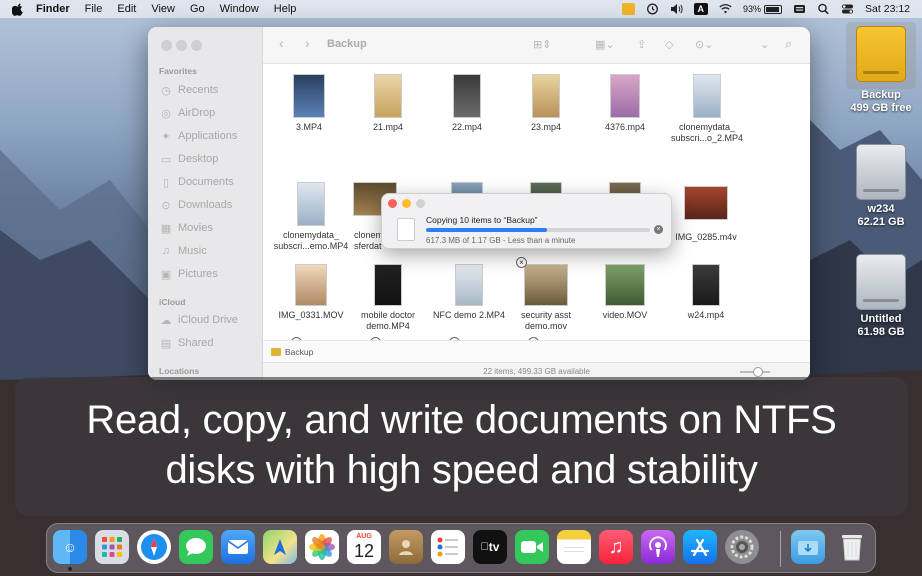 This screenshot has height=576, width=922. I want to click on file-name: clonemydata_ subscri...emo.MP4, so click(311, 240).